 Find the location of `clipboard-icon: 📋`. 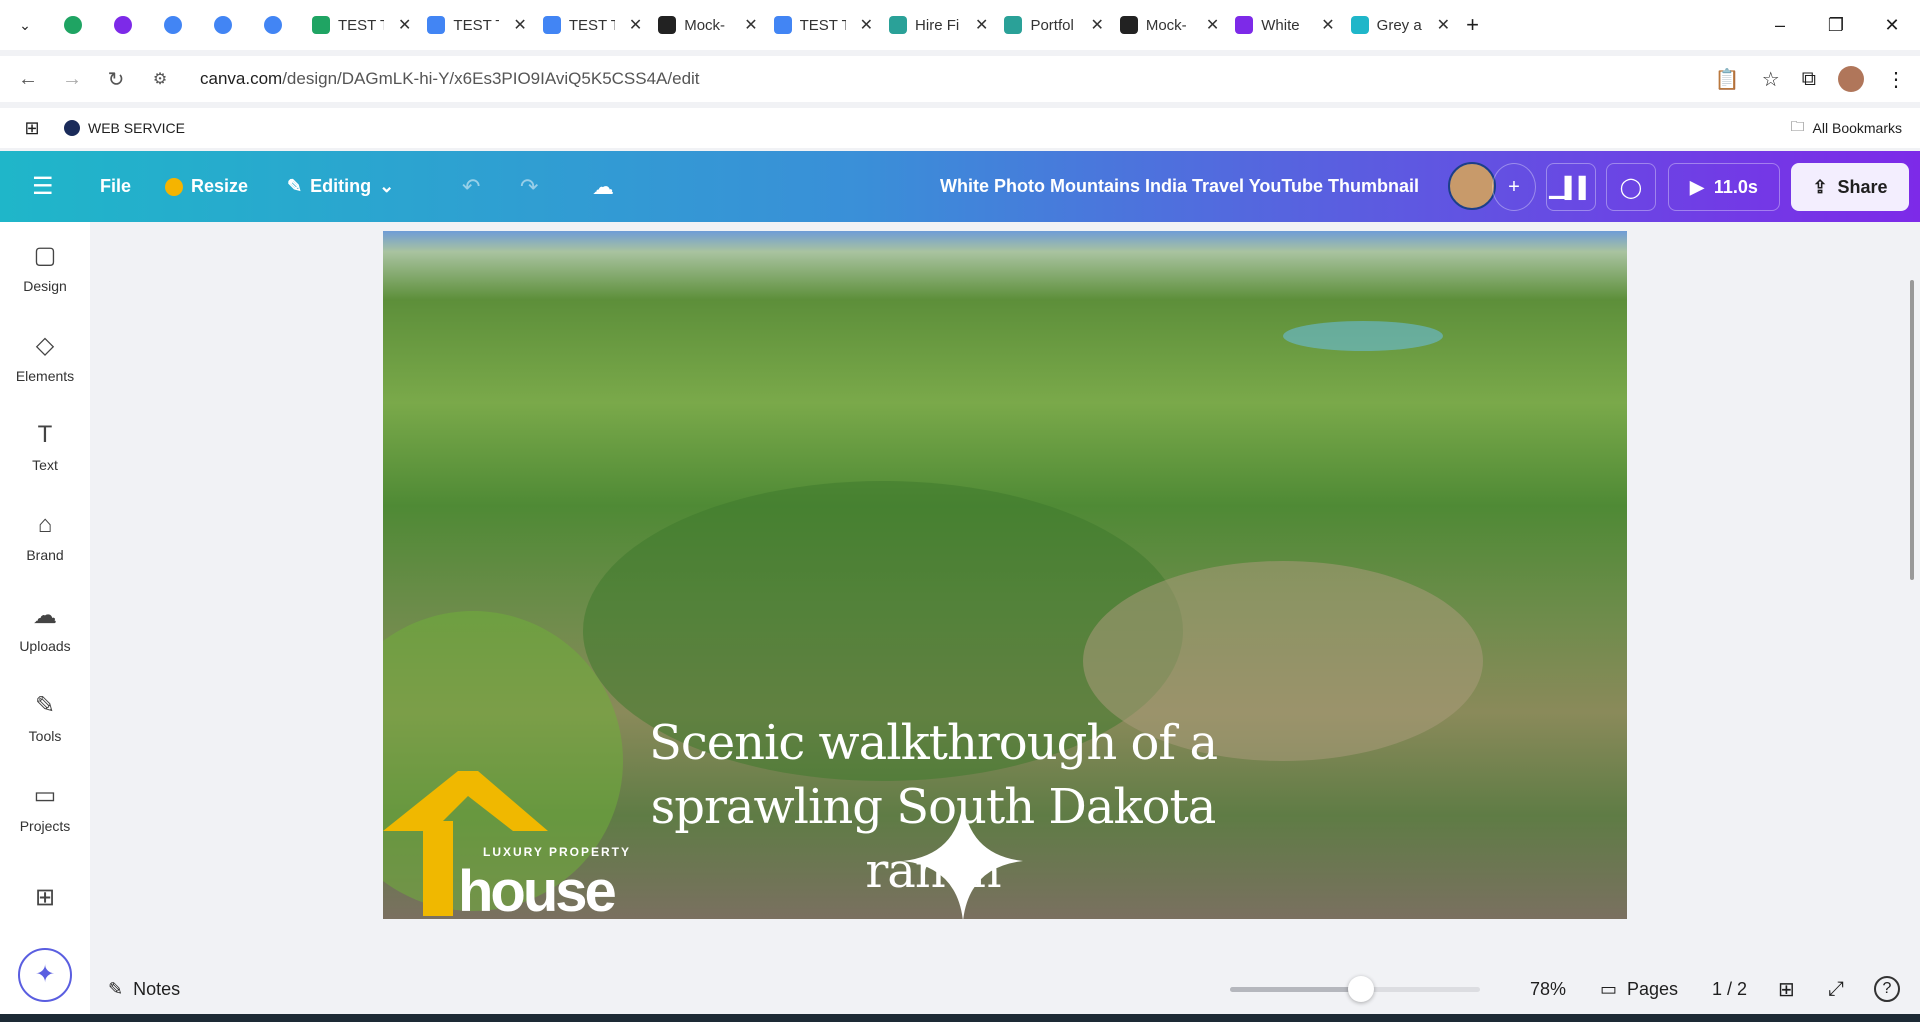

clipboard-icon: 📋 is located at coordinates (1727, 79).